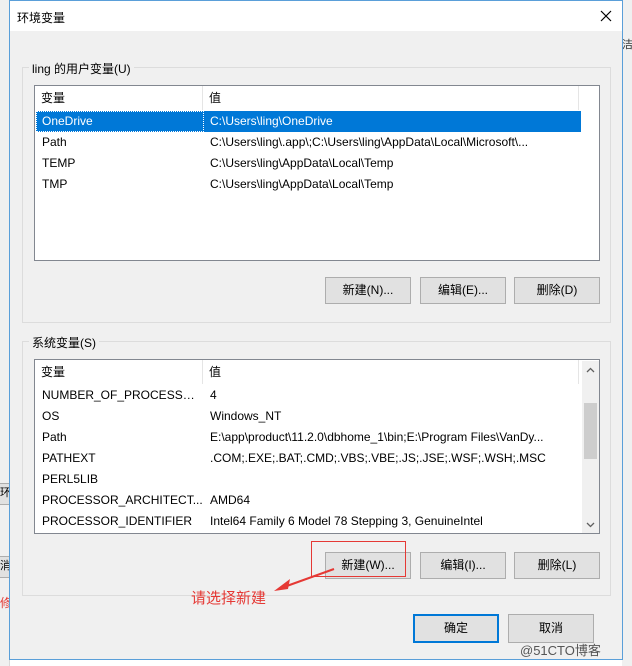 This screenshot has width=632, height=666. I want to click on table-row: TMP C:\Users\ling\AppData\Local\Temp, so click(308, 184).